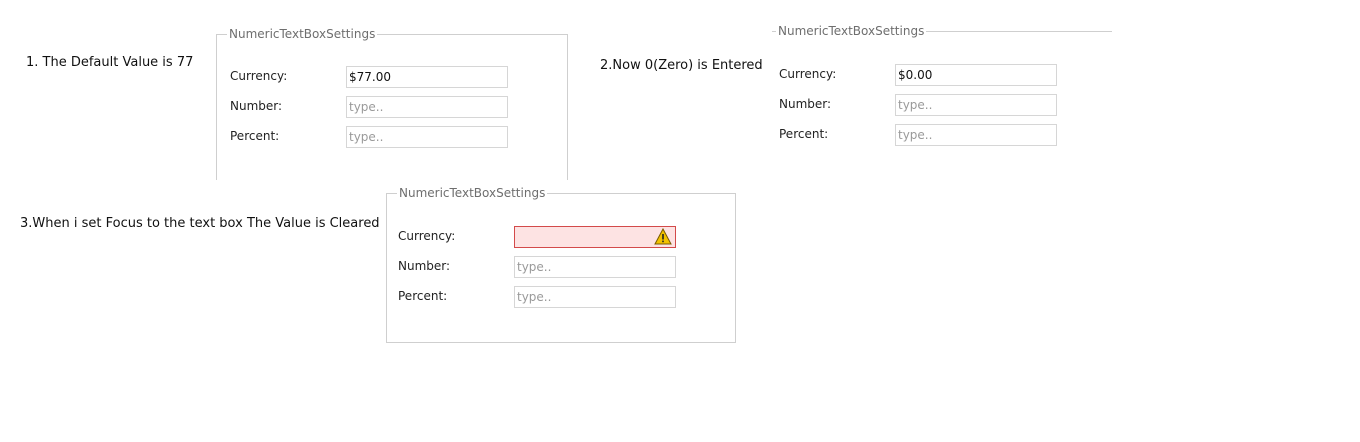 The image size is (1360, 442). I want to click on warning-icon, so click(663, 236).